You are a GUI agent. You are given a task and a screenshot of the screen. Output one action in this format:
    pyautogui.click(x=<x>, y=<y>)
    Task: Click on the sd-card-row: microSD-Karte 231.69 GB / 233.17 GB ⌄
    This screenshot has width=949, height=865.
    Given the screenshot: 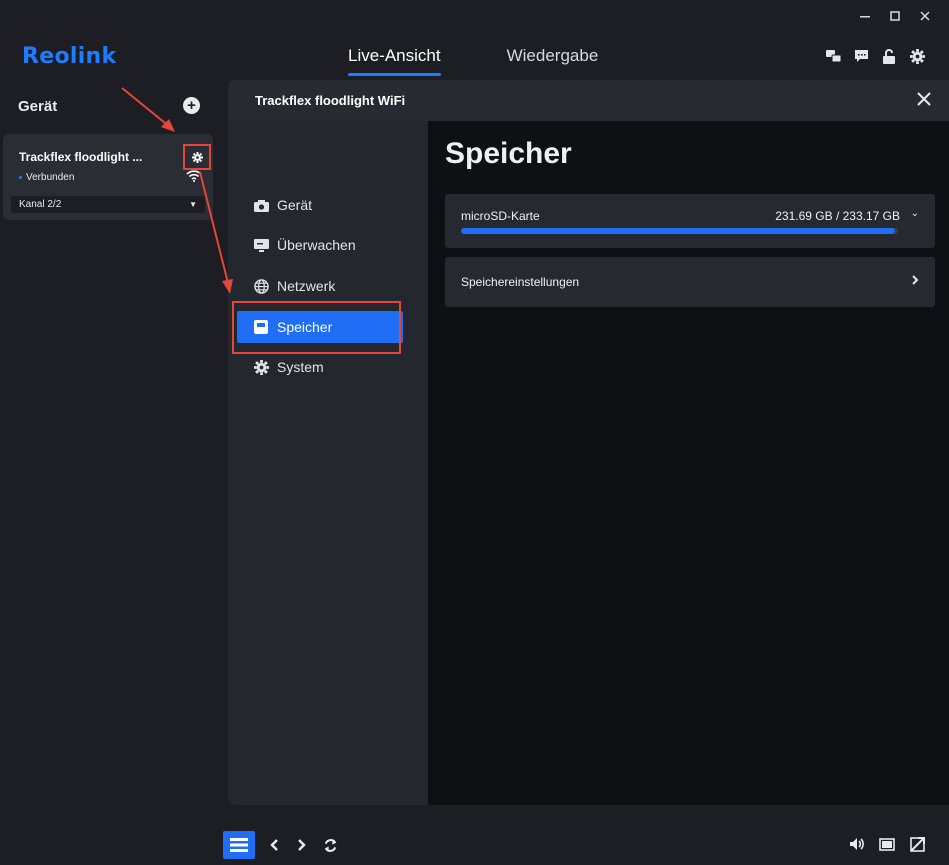 What is the action you would take?
    pyautogui.click(x=690, y=221)
    